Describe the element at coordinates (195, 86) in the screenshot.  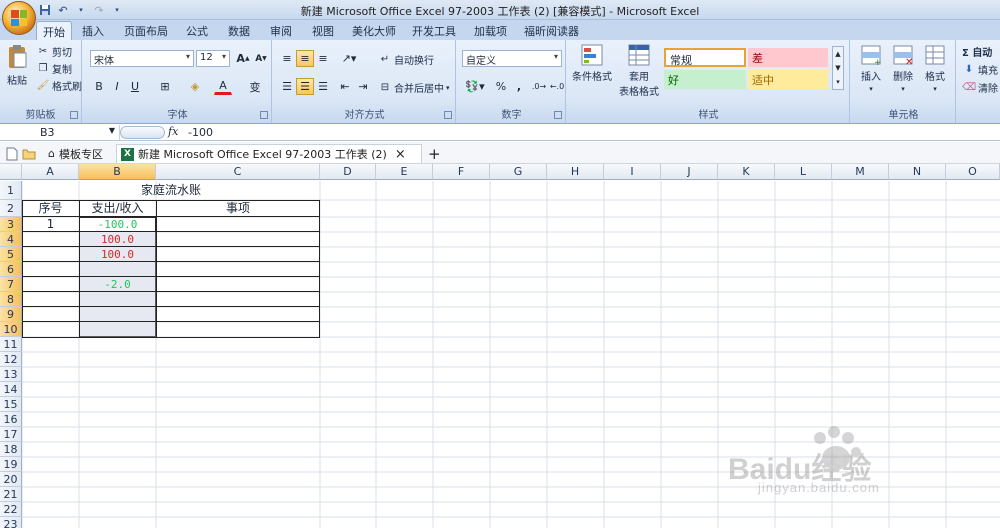
I see `fill-color-icon: ◈` at that location.